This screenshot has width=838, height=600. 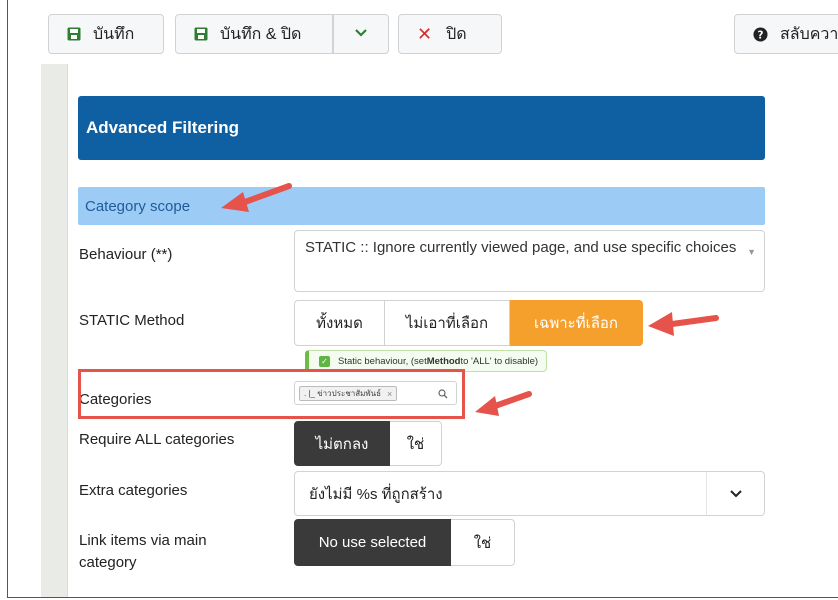 I want to click on check-icon: ✓, so click(x=324, y=361).